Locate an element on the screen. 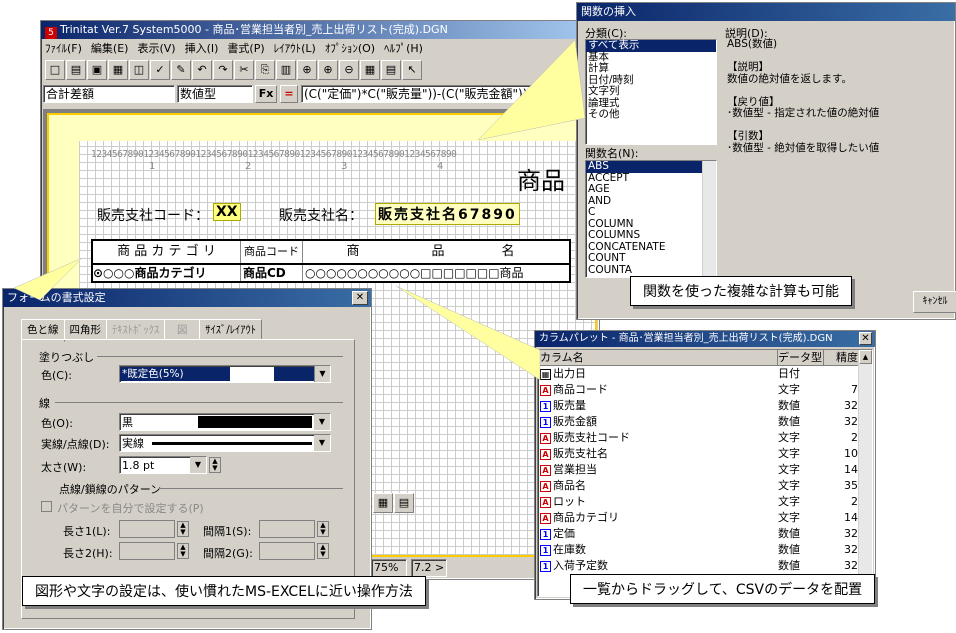 This screenshot has height=633, width=956. preview-icon: ◫ is located at coordinates (139, 70).